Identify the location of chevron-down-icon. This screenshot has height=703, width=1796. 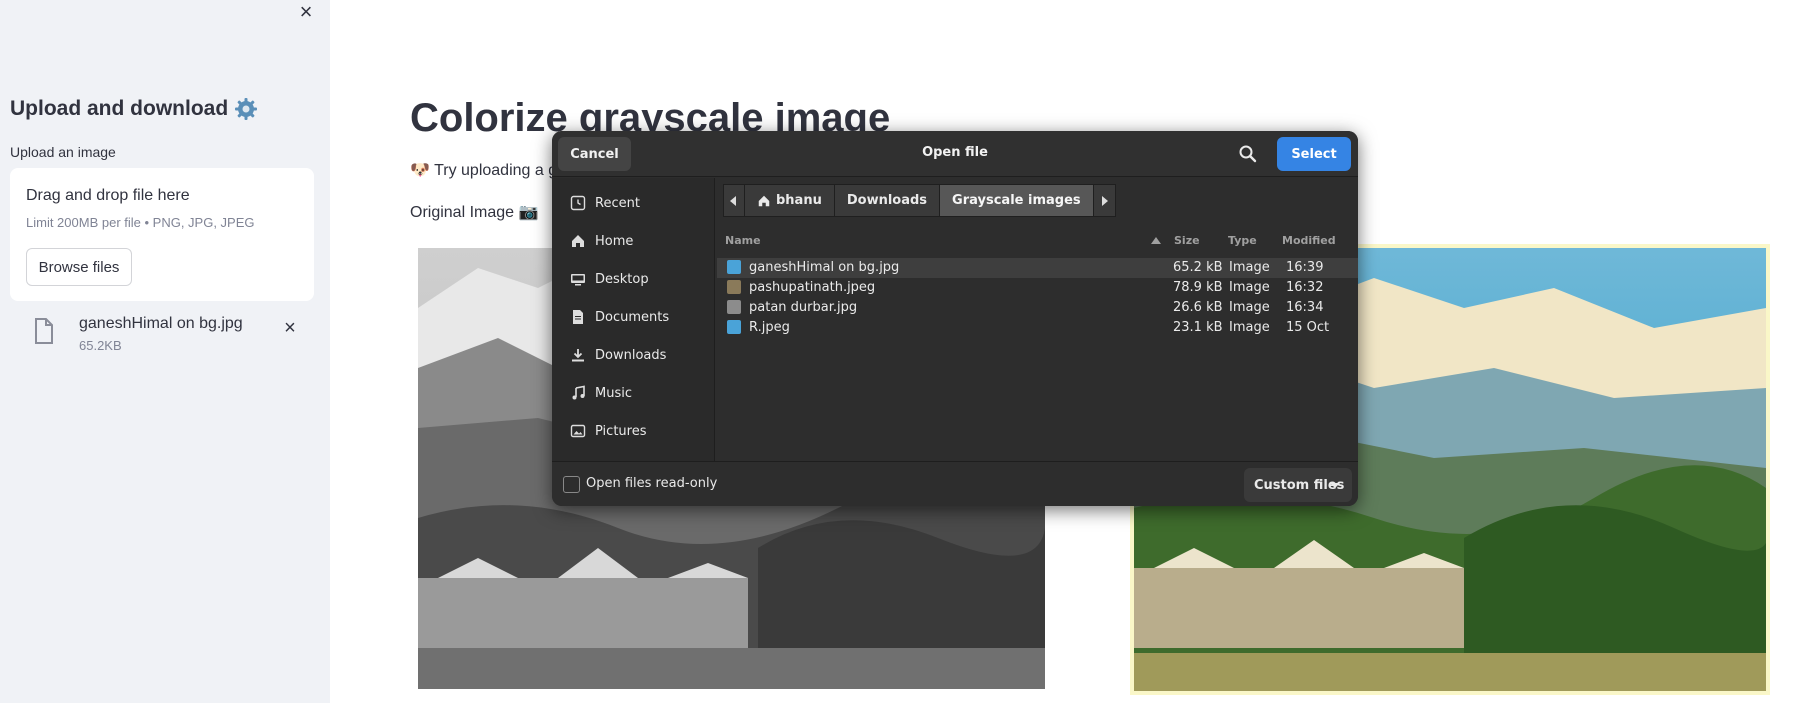
(1335, 485).